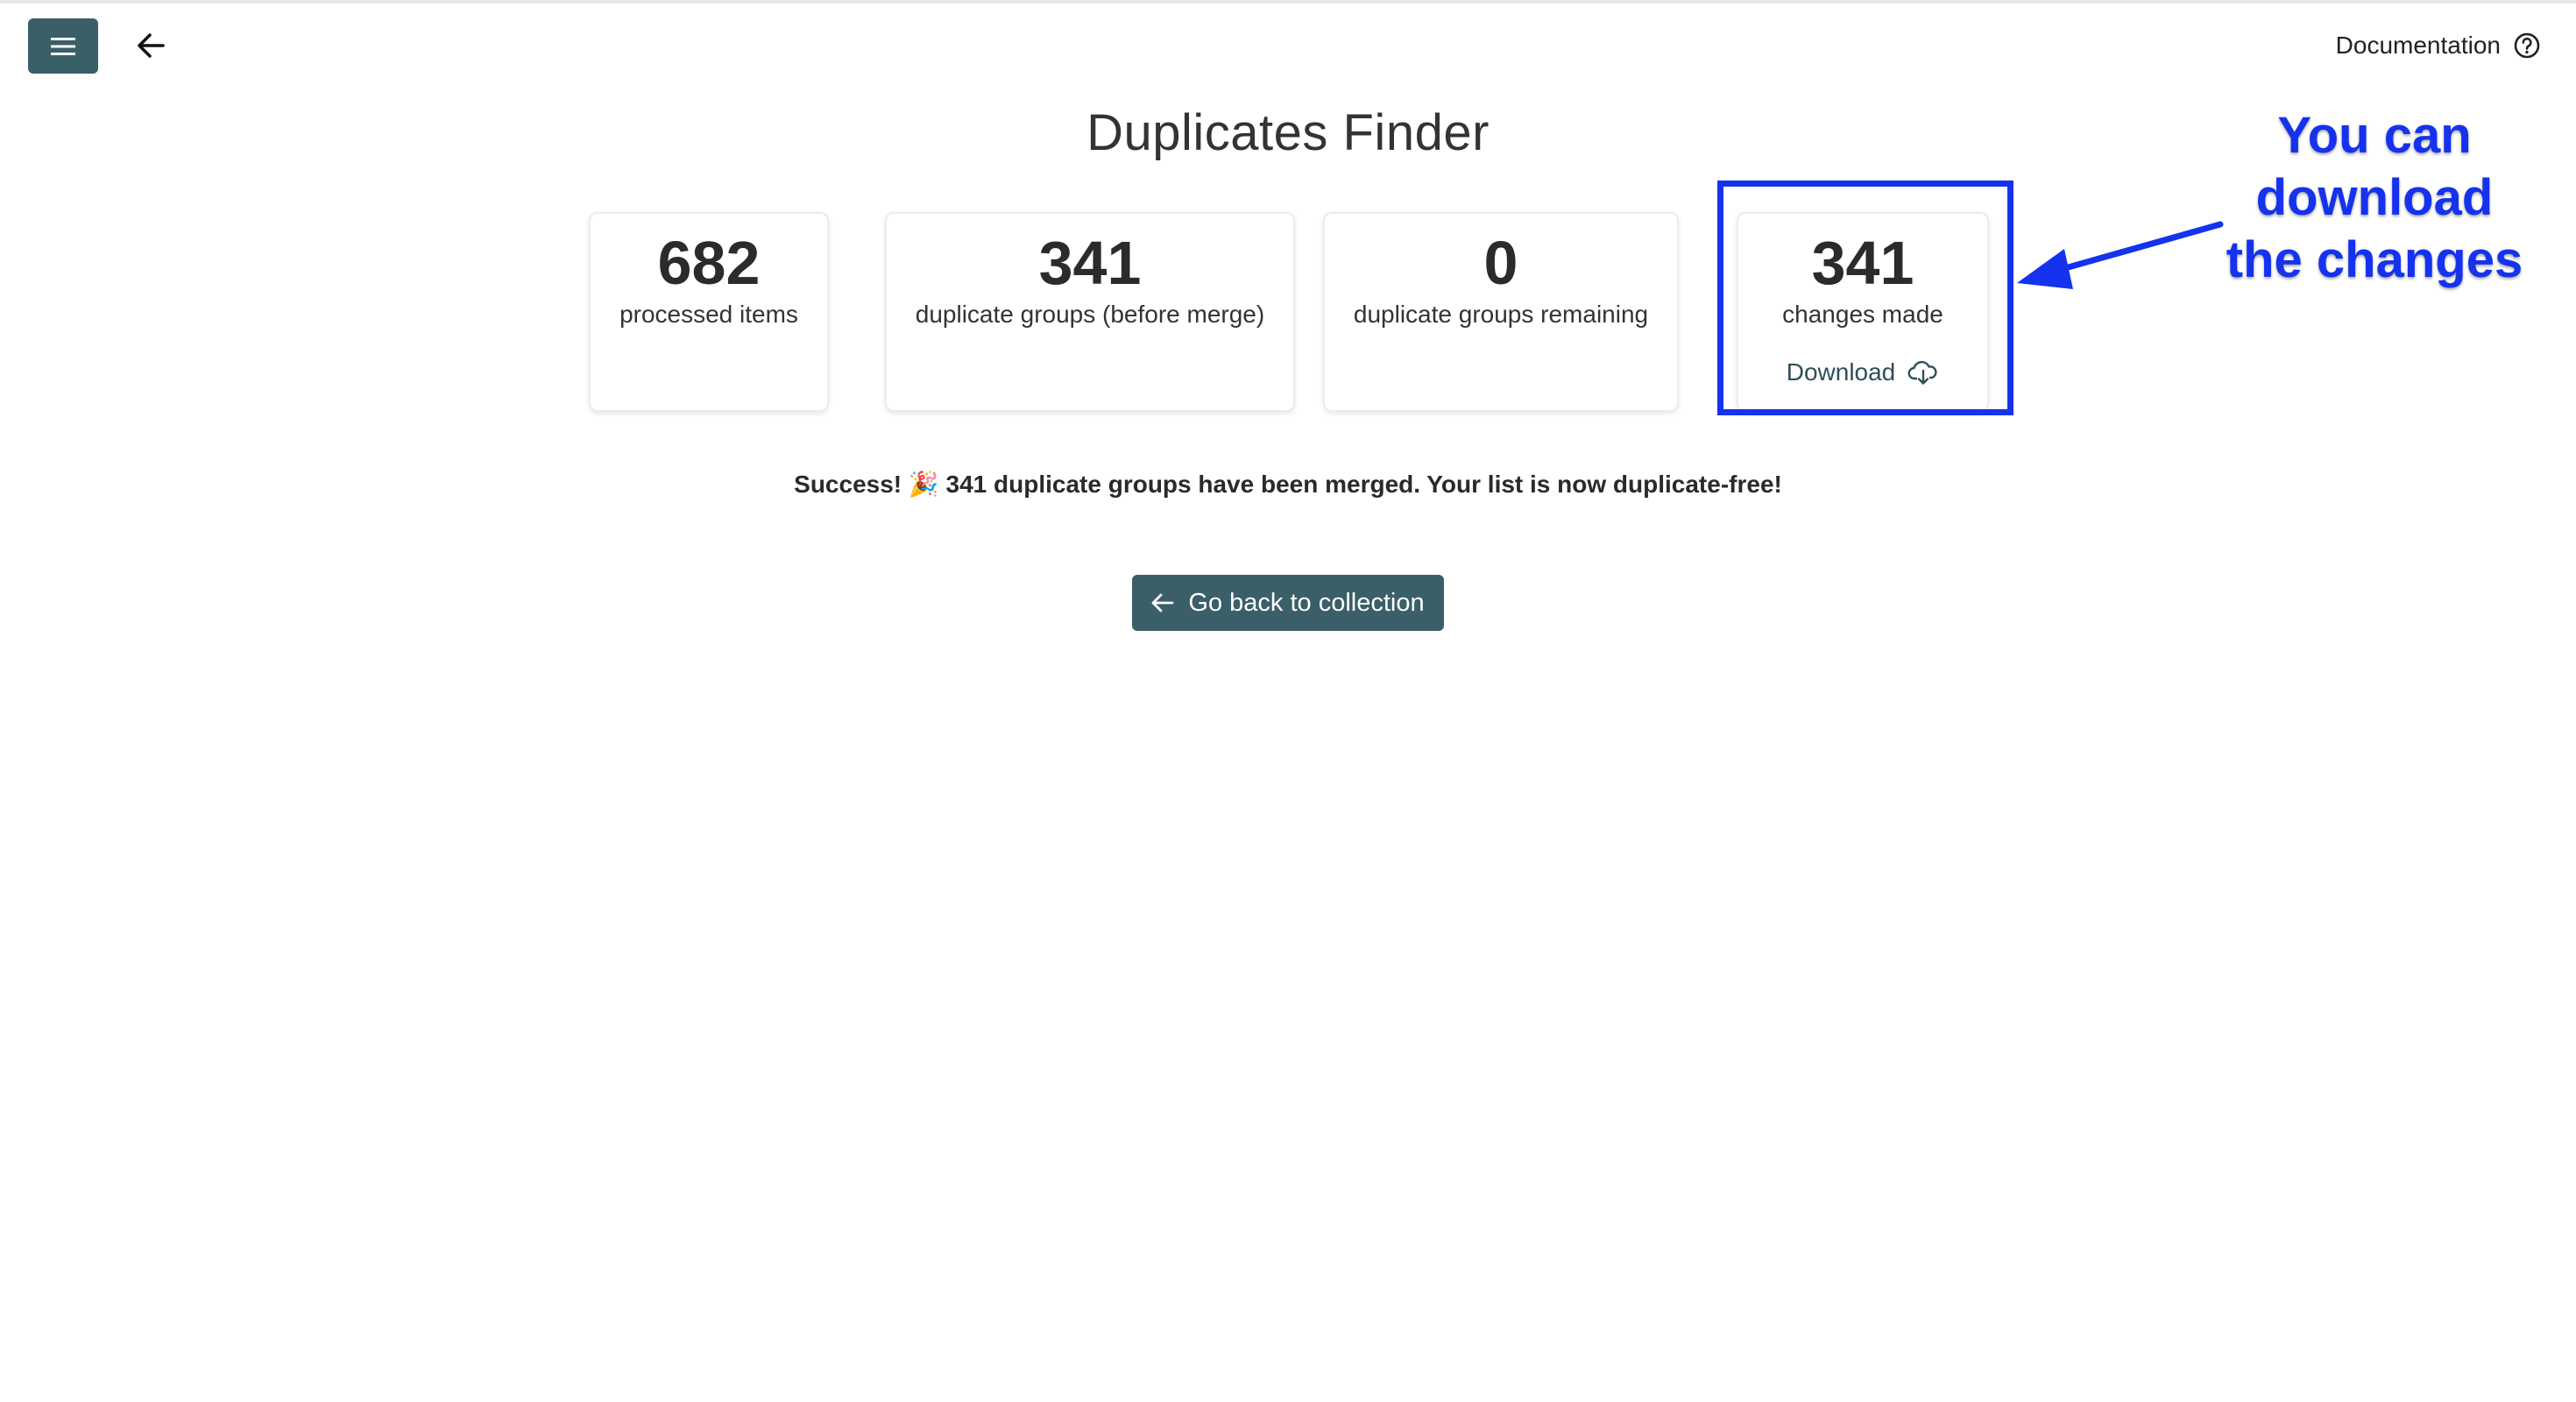 This screenshot has width=2576, height=1402. Describe the element at coordinates (1306, 602) in the screenshot. I see `go-back-label: Go back to collection` at that location.